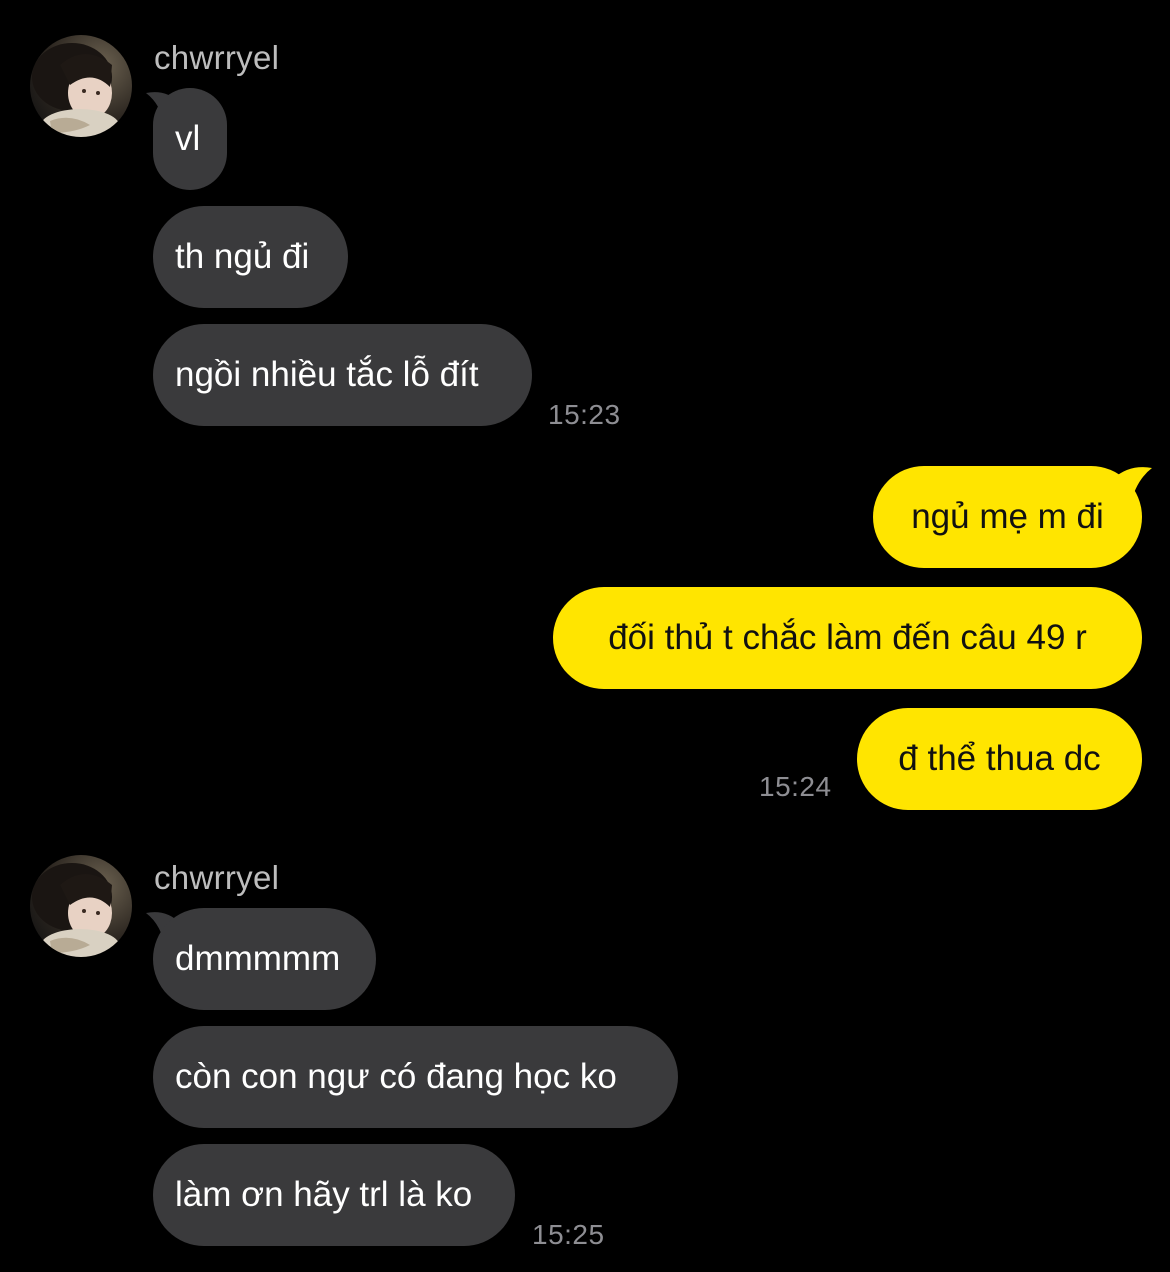  I want to click on message-bubble-incoming: làm ơn hãy trl là ko, so click(334, 1195).